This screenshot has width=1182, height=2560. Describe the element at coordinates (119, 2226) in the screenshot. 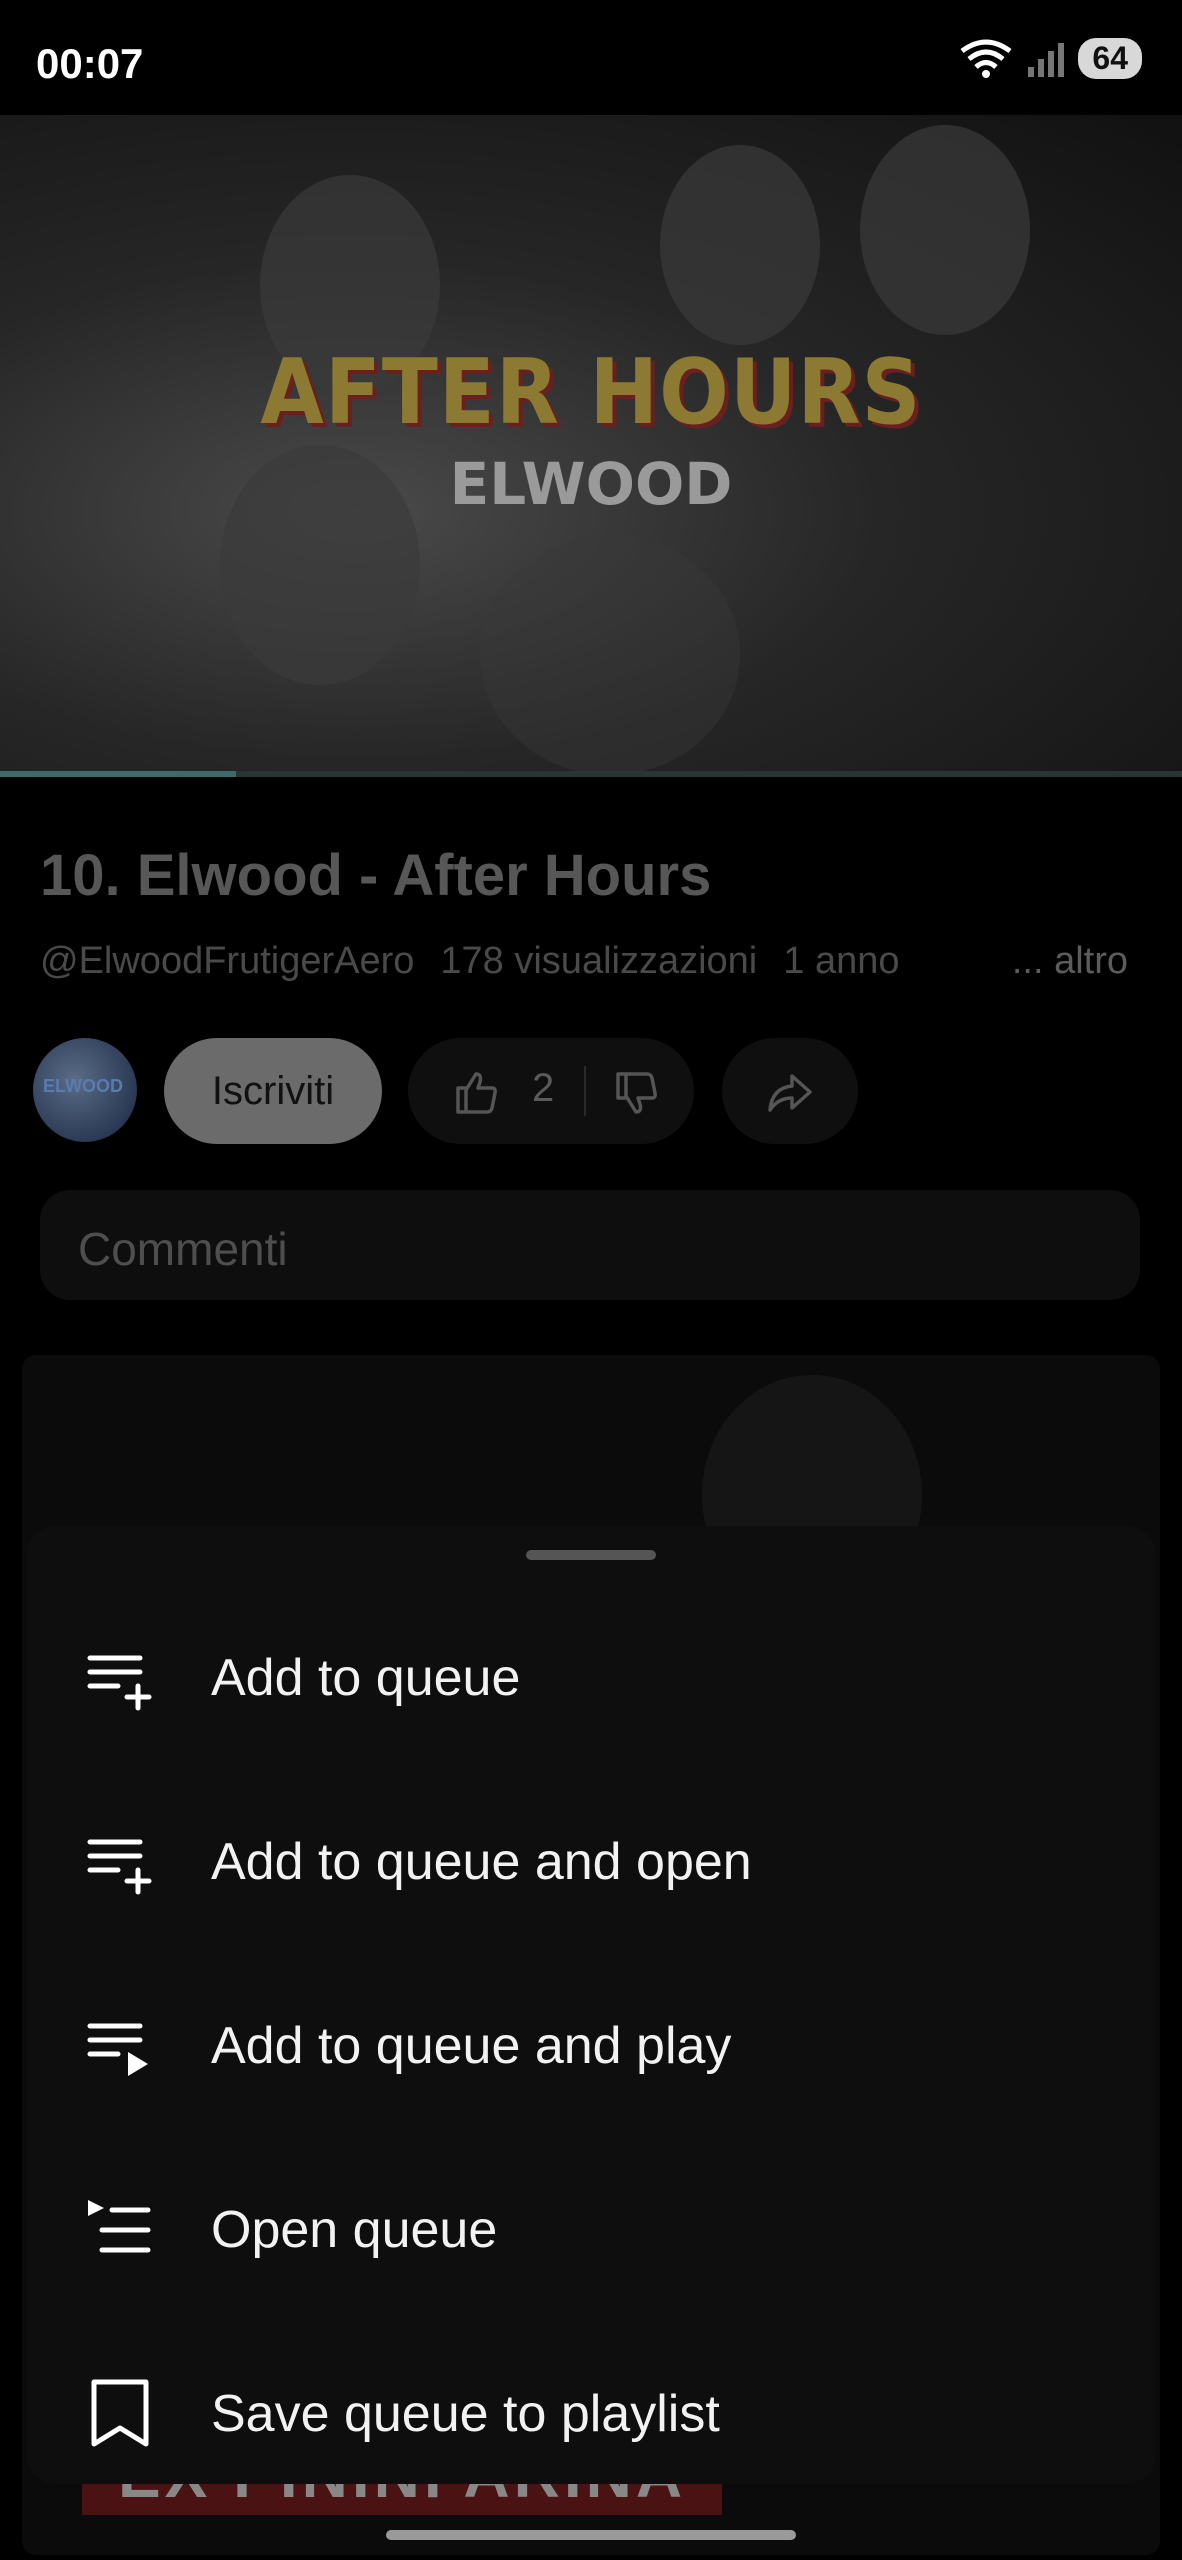

I see `open-queue-icon` at that location.